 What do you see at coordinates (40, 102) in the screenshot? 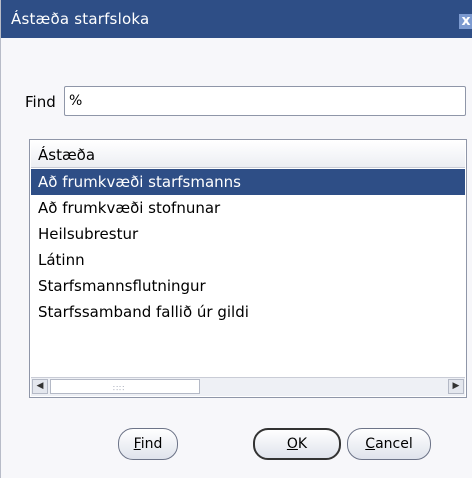
I see `find-label: Find` at bounding box center [40, 102].